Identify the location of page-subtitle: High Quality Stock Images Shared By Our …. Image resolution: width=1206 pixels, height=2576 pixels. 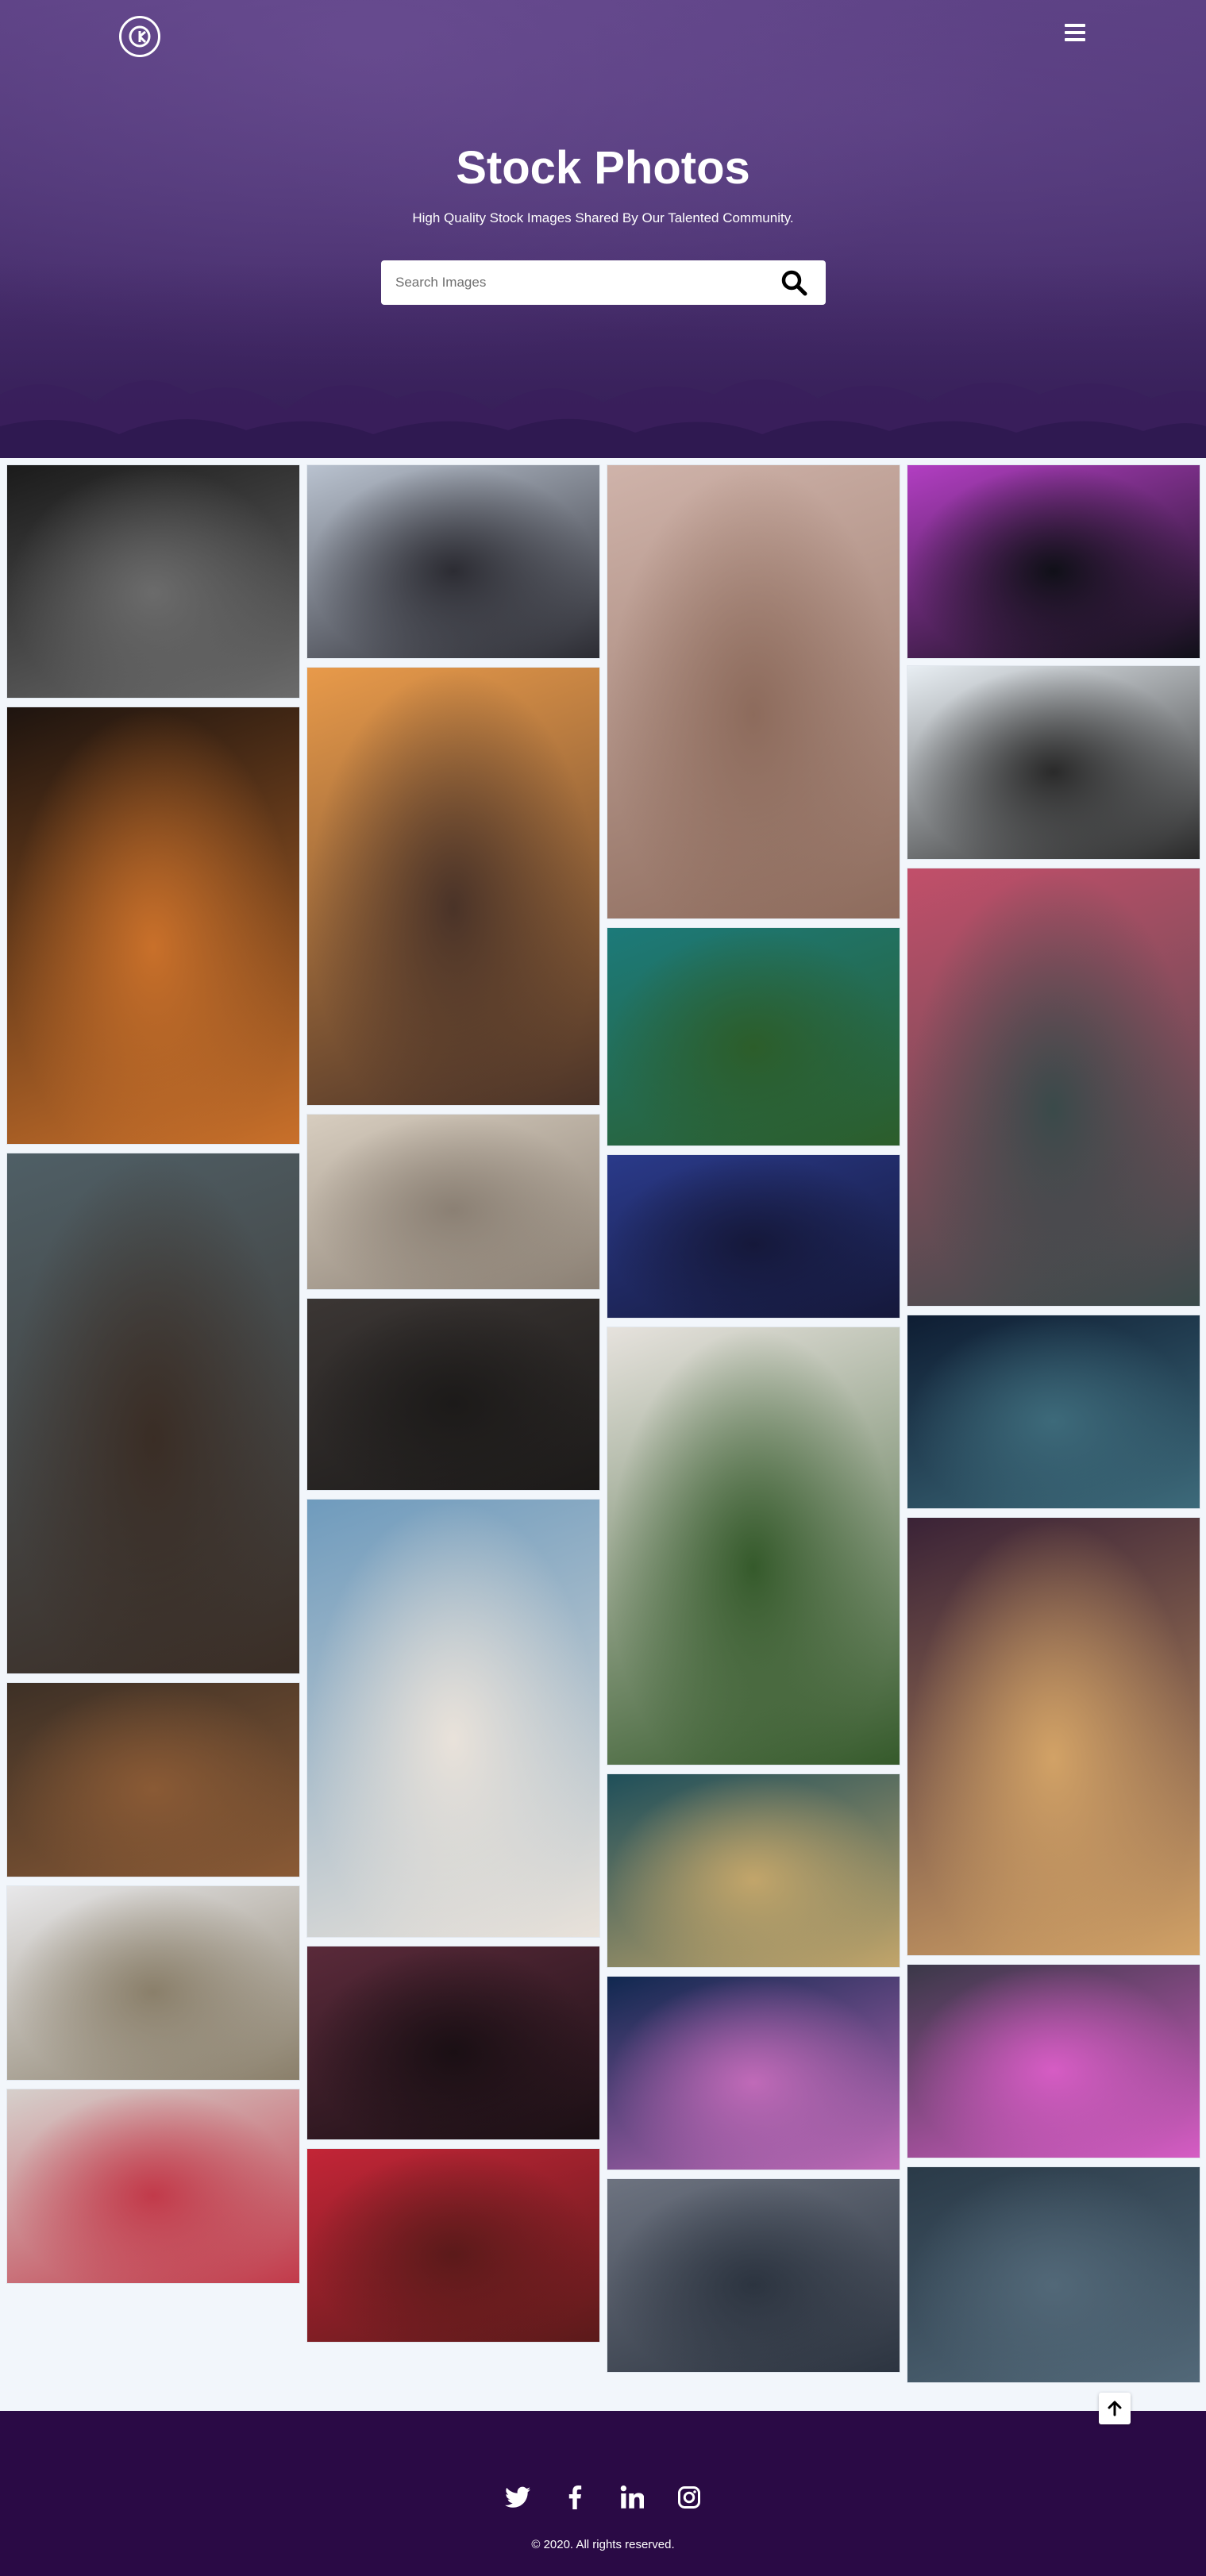
(603, 217).